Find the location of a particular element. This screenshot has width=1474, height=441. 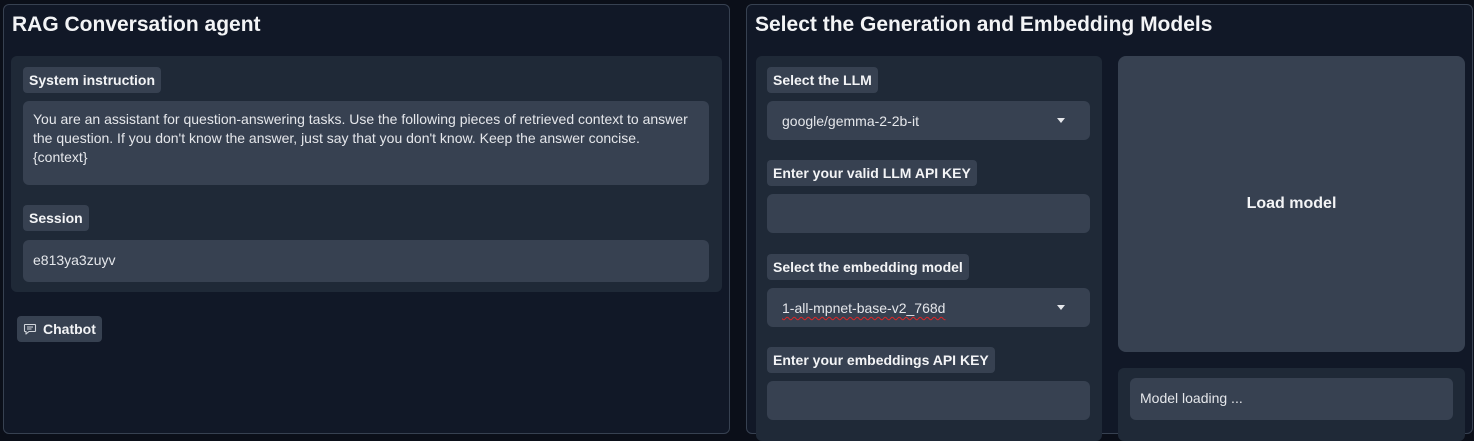

embedding-select-label: Select the embedding model is located at coordinates (868, 267).